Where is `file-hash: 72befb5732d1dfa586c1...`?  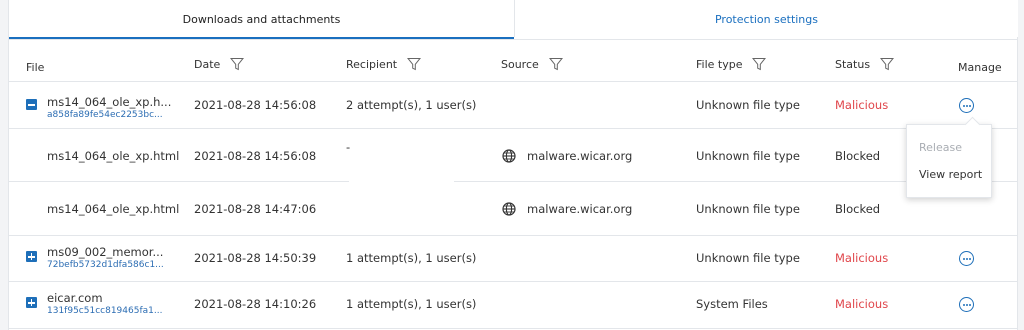
file-hash: 72befb5732d1dfa586c1... is located at coordinates (105, 265).